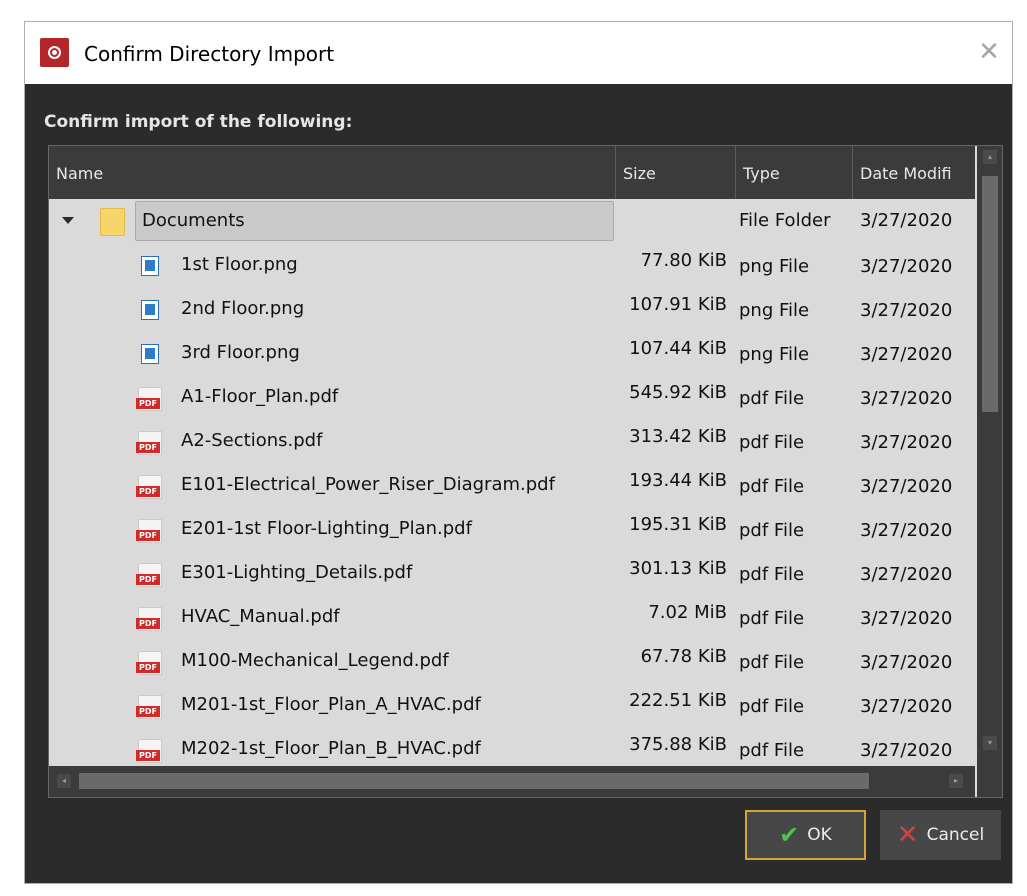 This screenshot has height=896, width=1027. I want to click on file-size: 107.91 KiB, so click(678, 304).